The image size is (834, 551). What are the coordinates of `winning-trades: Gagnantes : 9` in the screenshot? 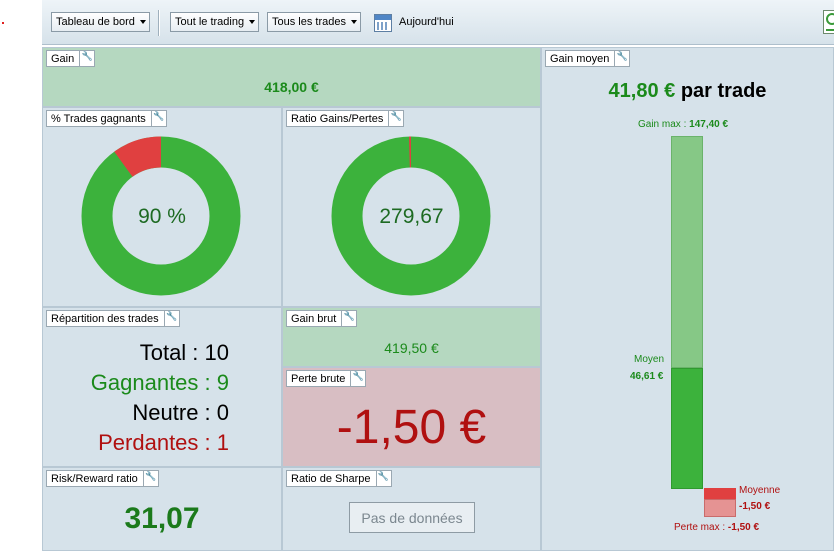 It's located at (159, 382).